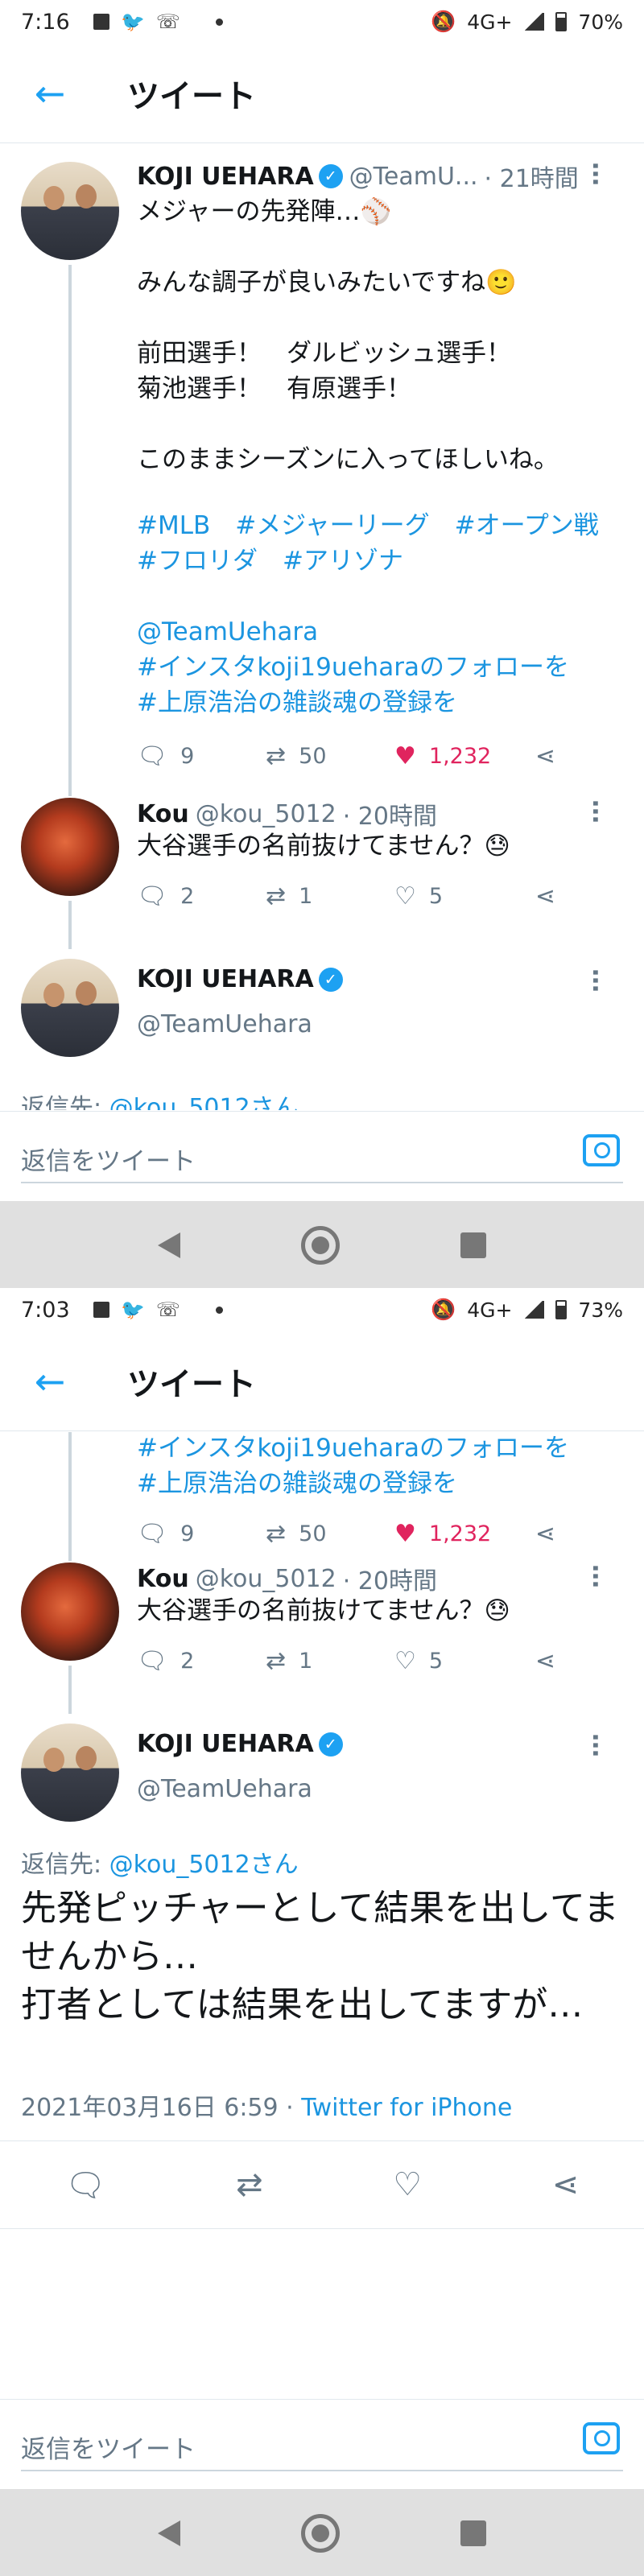 Image resolution: width=644 pixels, height=2576 pixels. Describe the element at coordinates (70, 1492) in the screenshot. I see `thread-line` at that location.